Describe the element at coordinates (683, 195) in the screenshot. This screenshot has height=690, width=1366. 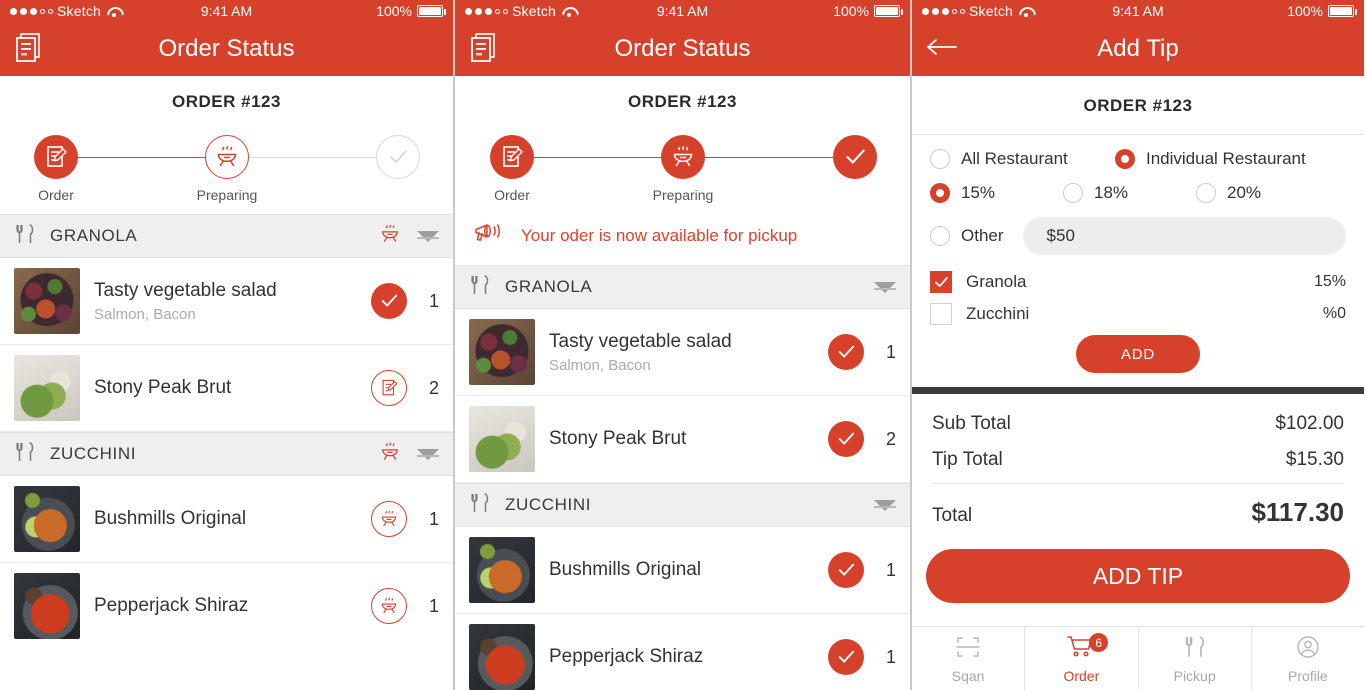
I see `step-label-preparing-2: Preparing` at that location.